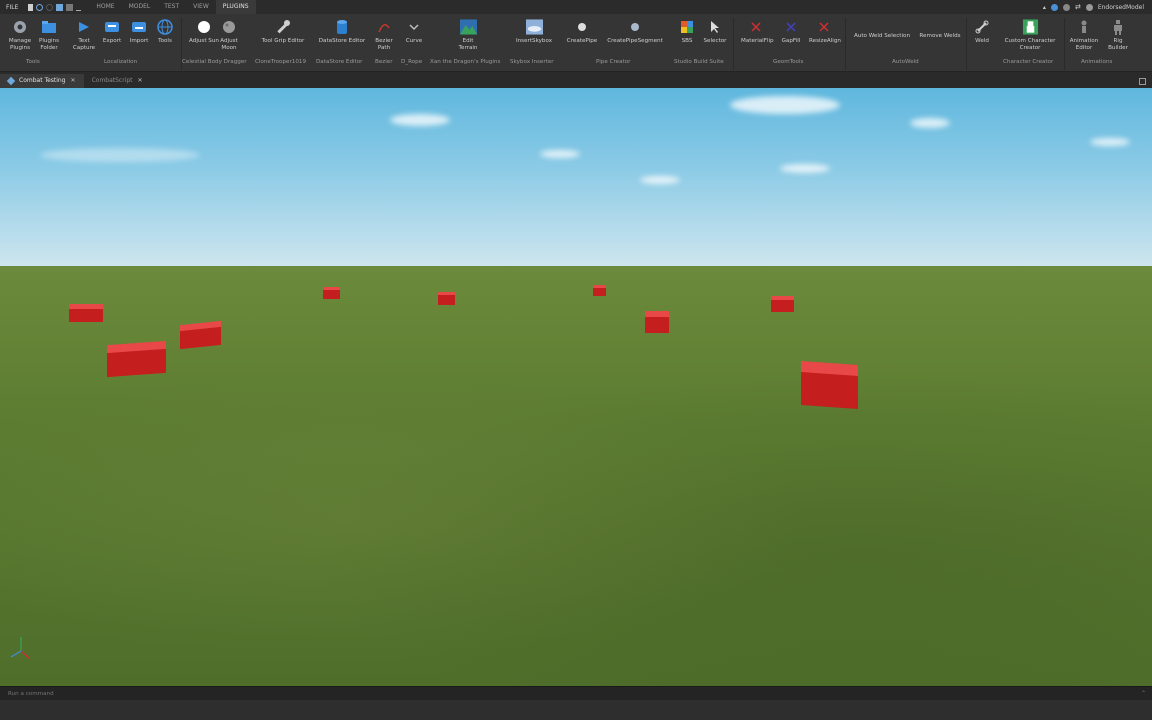  I want to click on new-file-icon, so click(31, 7).